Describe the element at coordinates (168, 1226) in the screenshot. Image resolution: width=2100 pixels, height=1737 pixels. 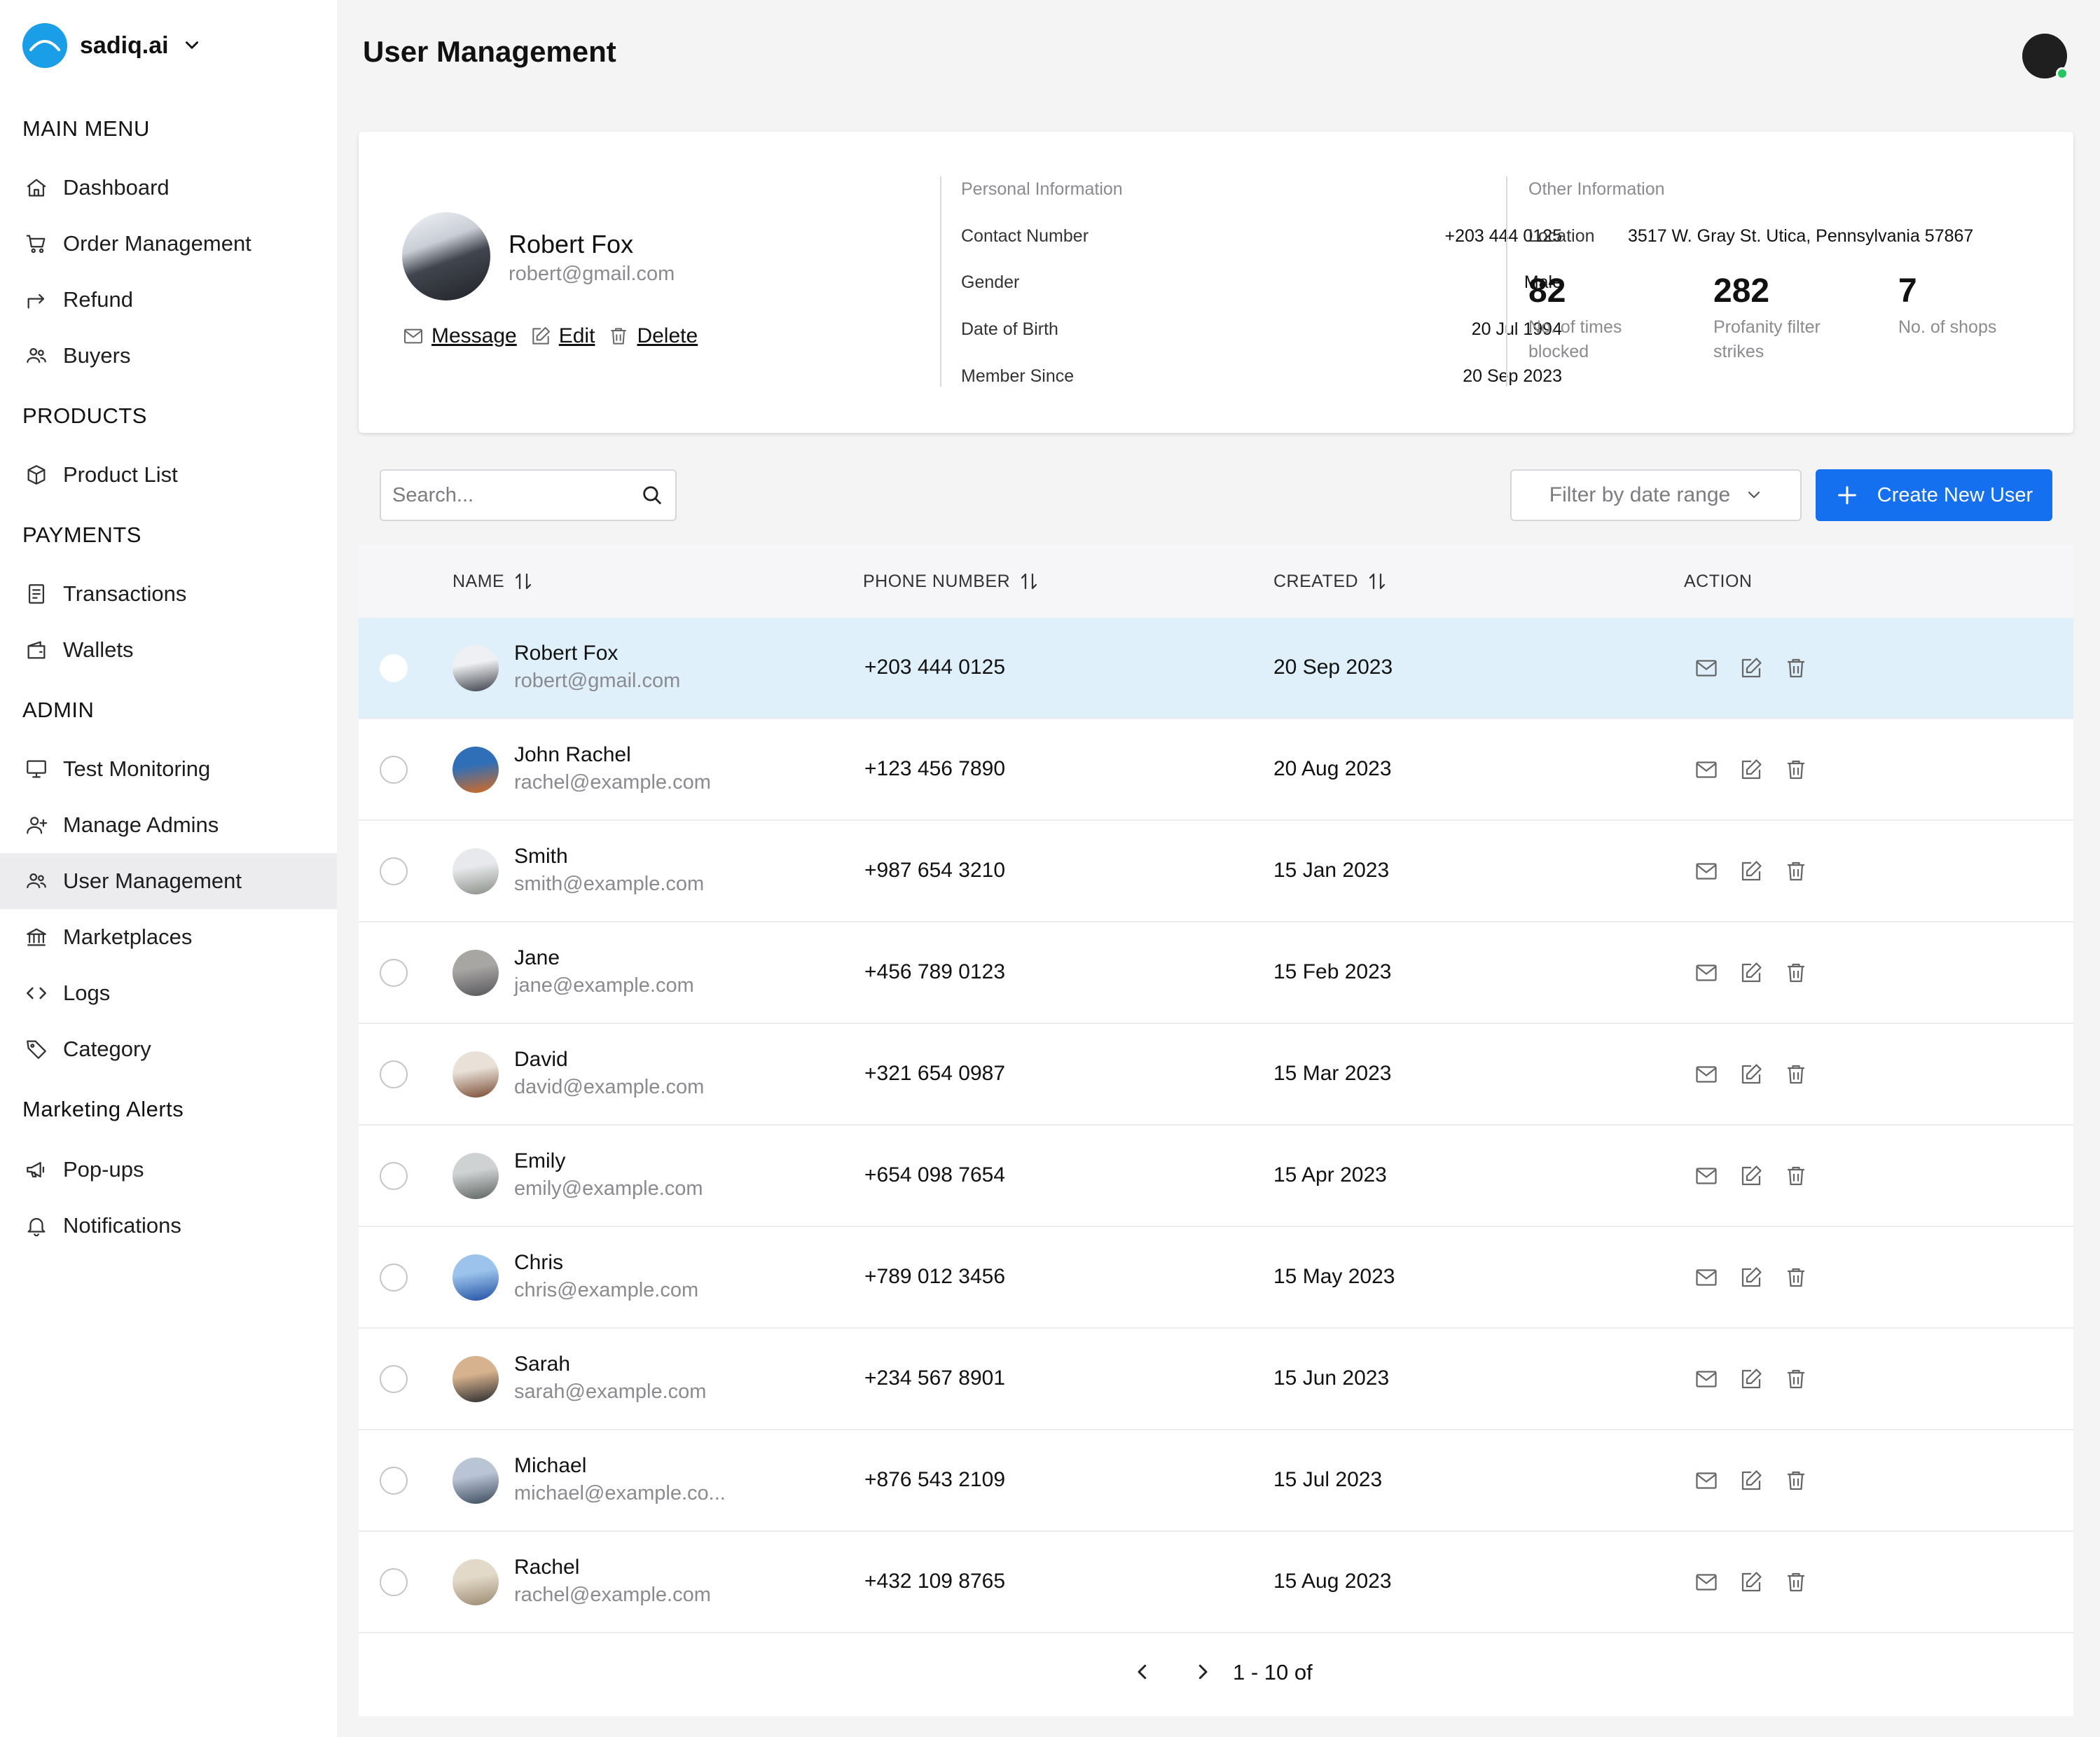
I see `sidebar-item-notifications: Notifications` at that location.